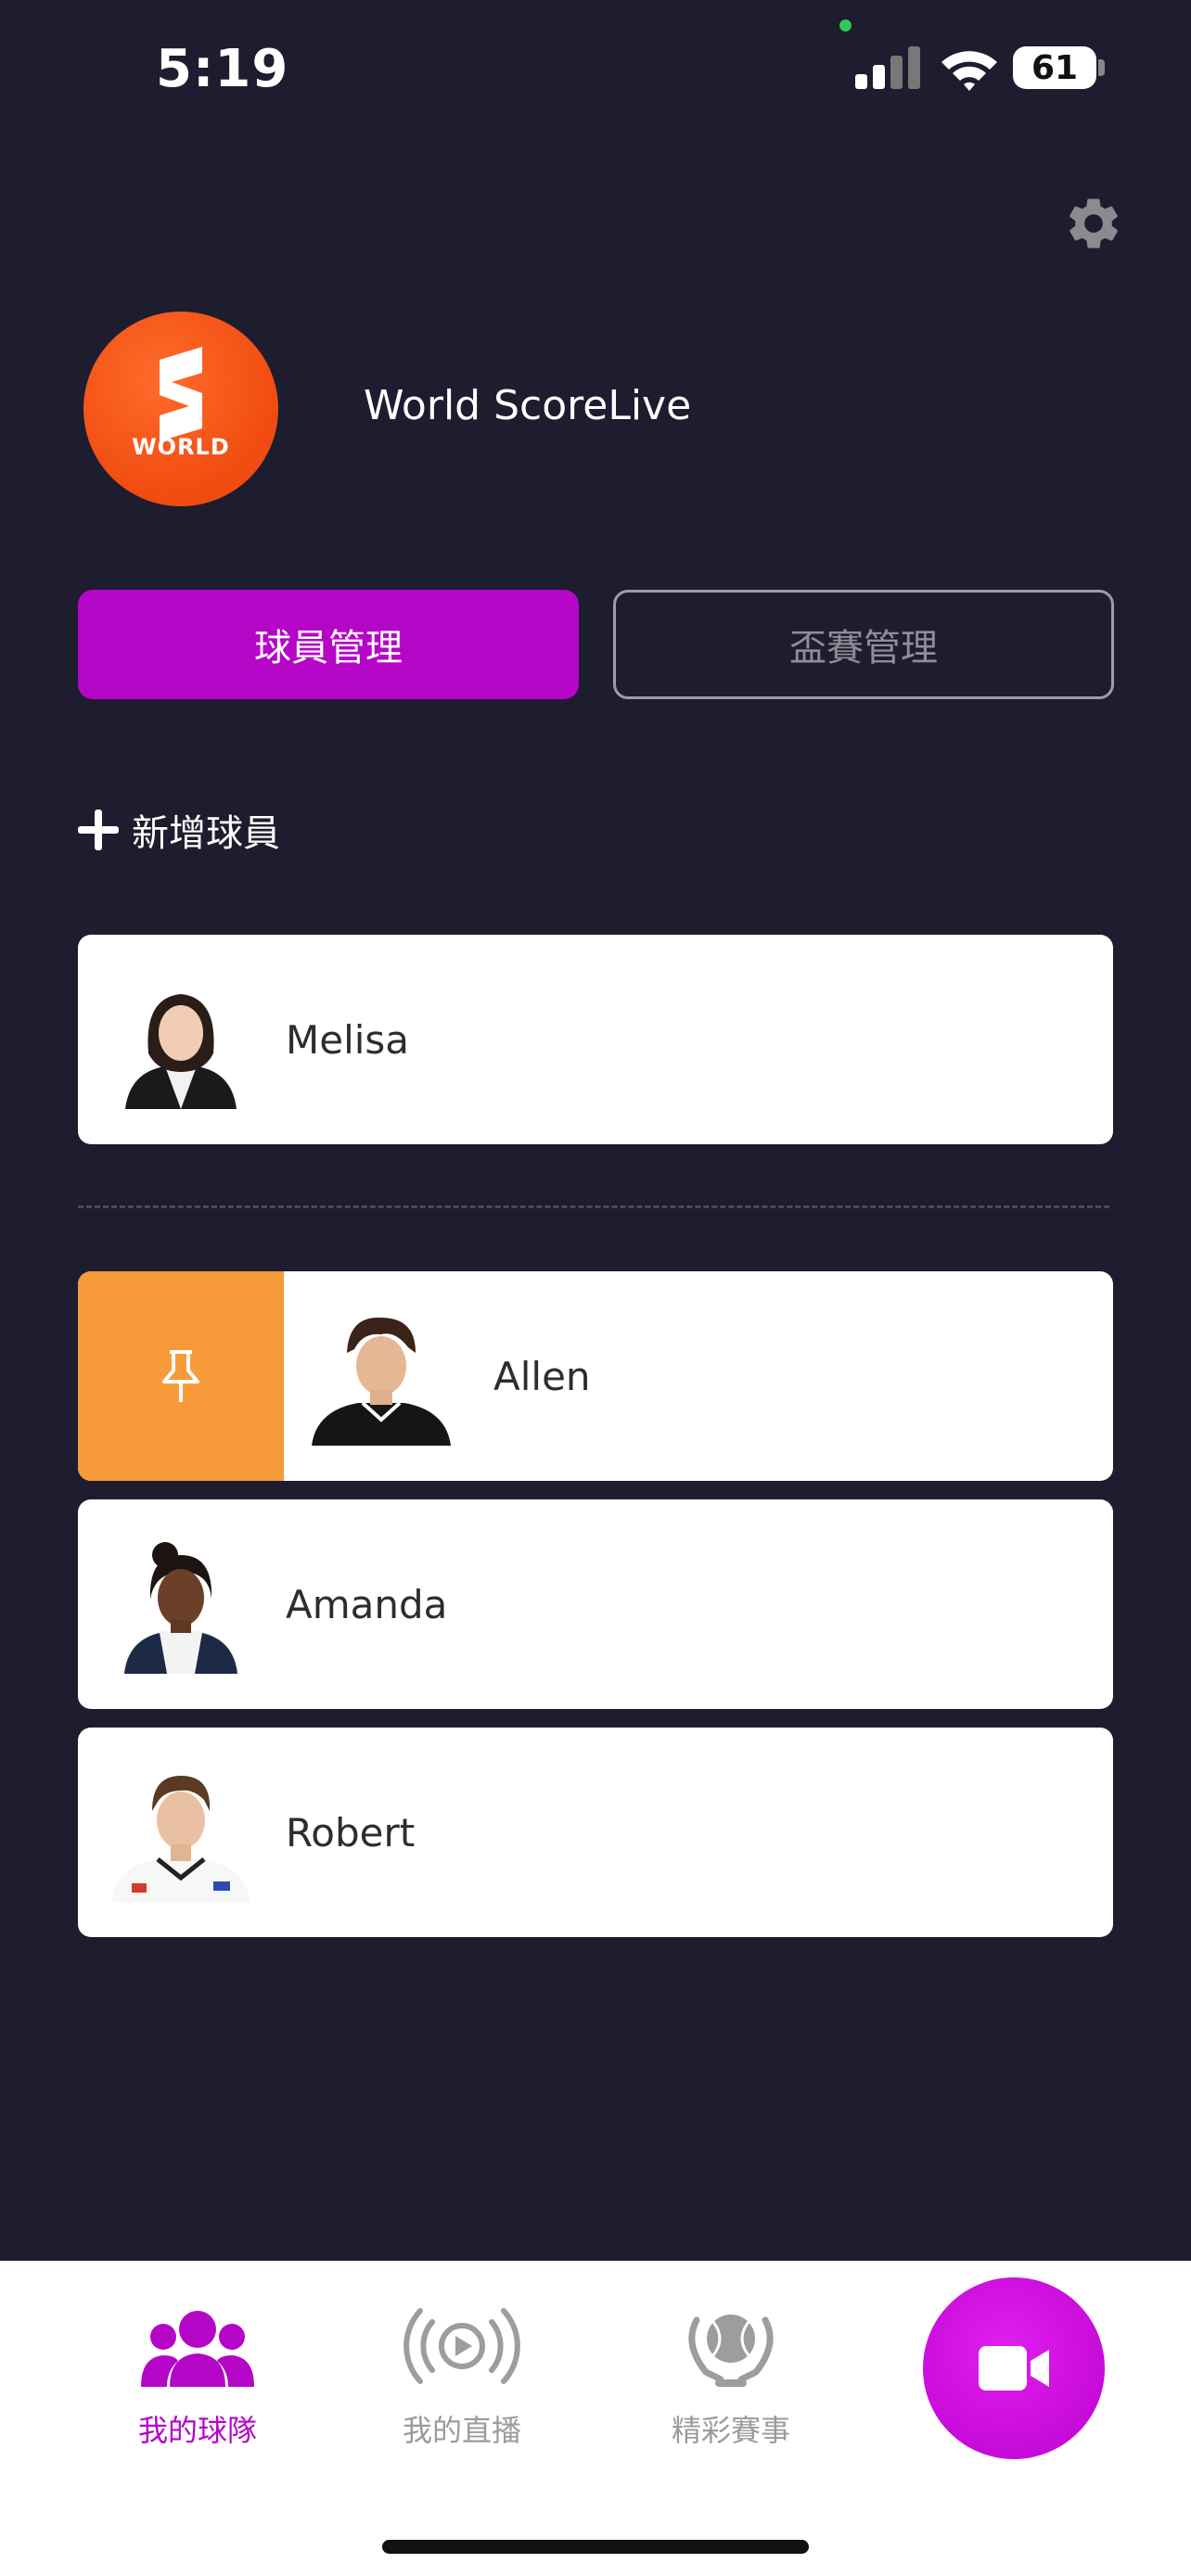 This screenshot has width=1191, height=2576. I want to click on player-card-melisa: Melisa, so click(595, 1039).